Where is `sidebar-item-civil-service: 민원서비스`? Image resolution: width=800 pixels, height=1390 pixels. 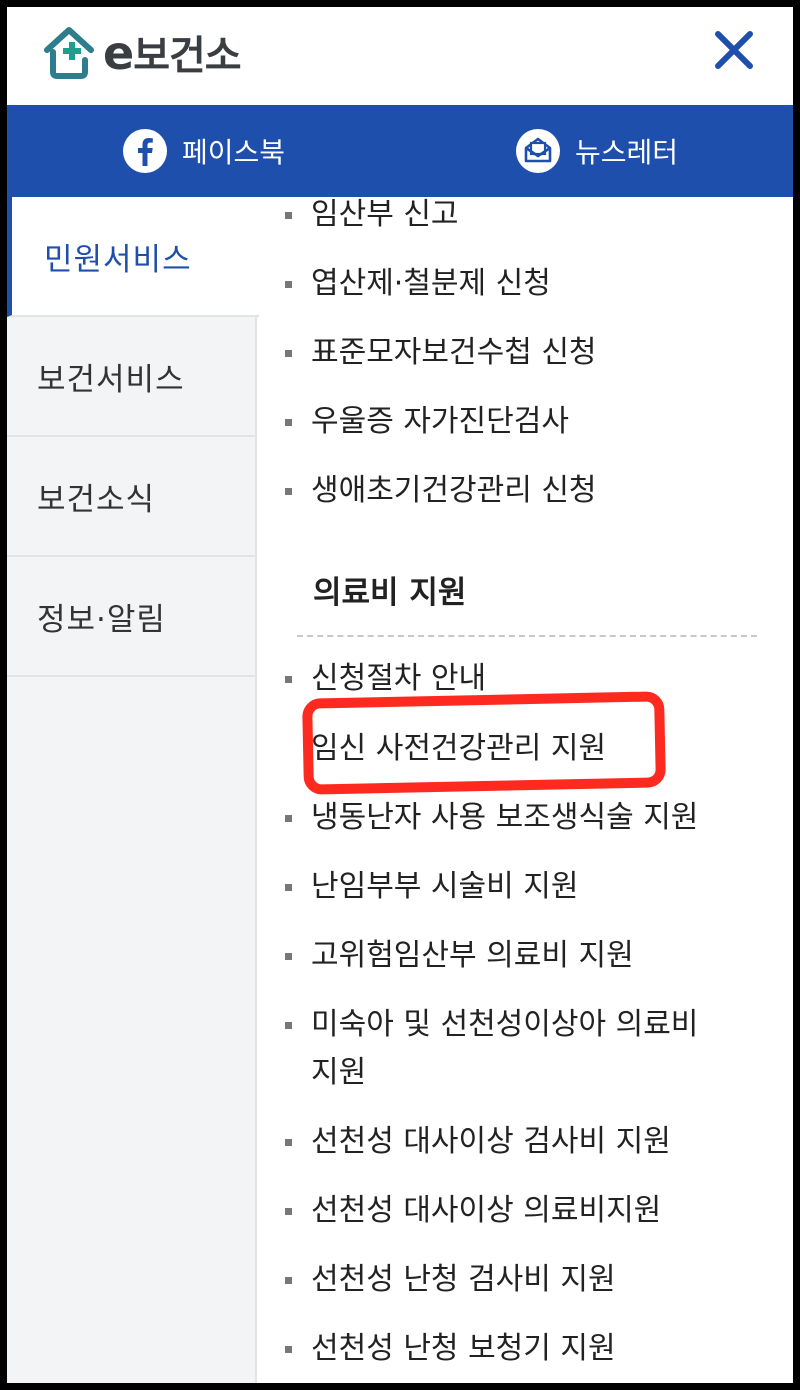
sidebar-item-civil-service: 민원서비스 is located at coordinates (133, 257).